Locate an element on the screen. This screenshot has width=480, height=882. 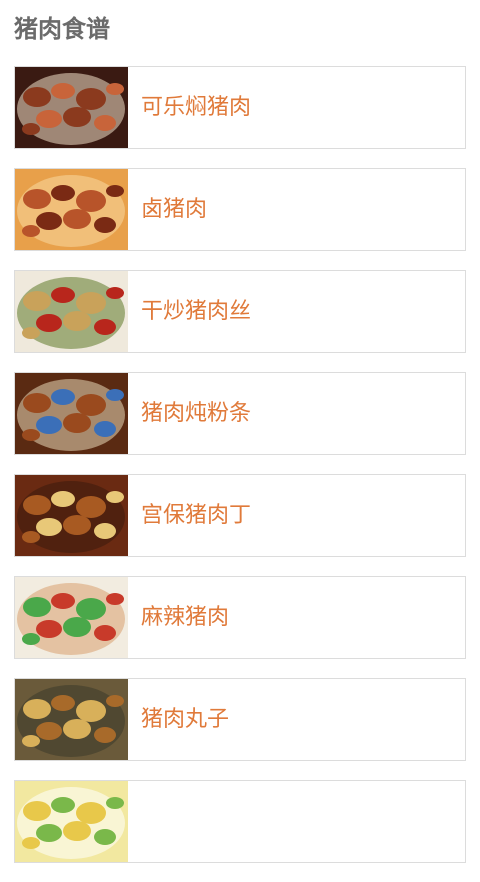
recipe-list-item: 宫保猪肉丁 is located at coordinates (240, 515).